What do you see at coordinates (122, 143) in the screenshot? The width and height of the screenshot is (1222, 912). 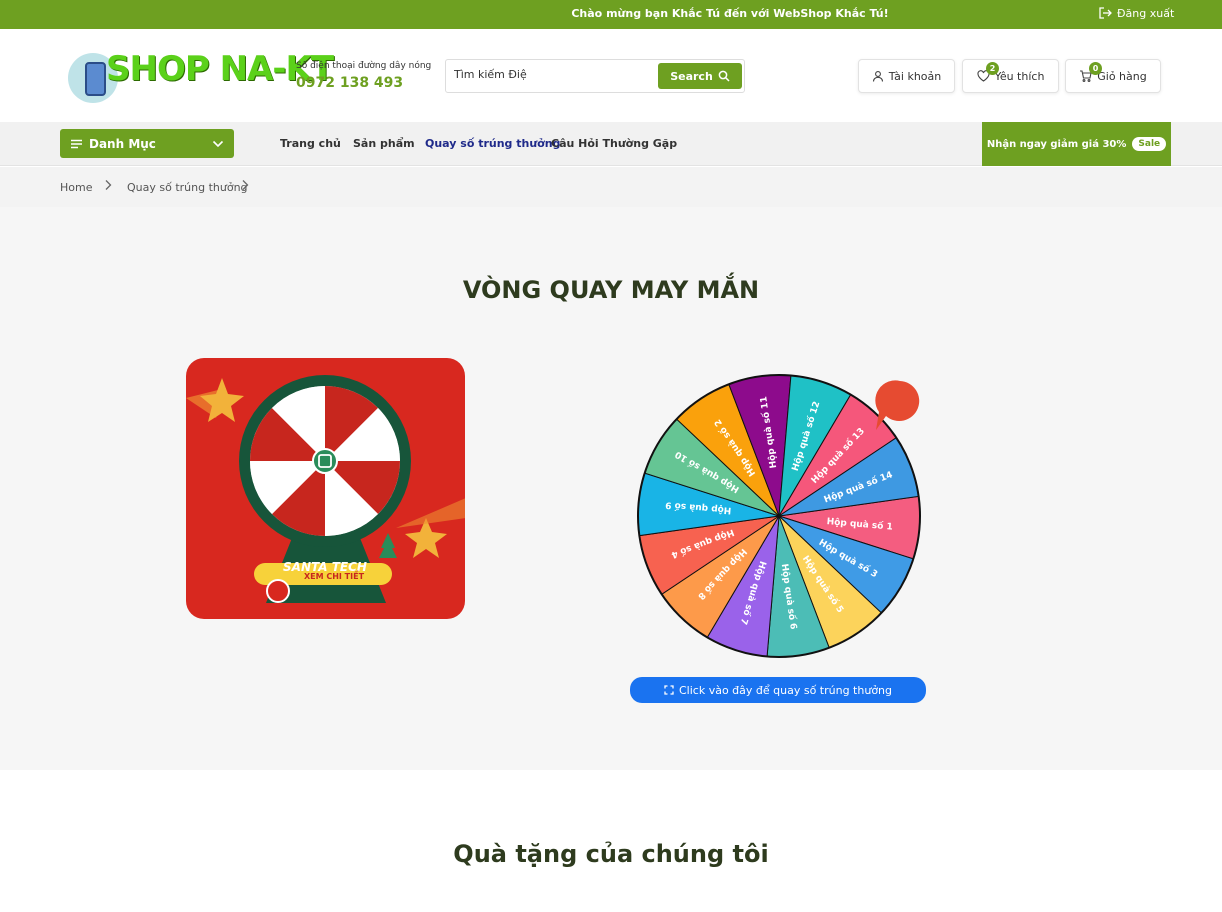 I see `category-label: Danh Mục` at bounding box center [122, 143].